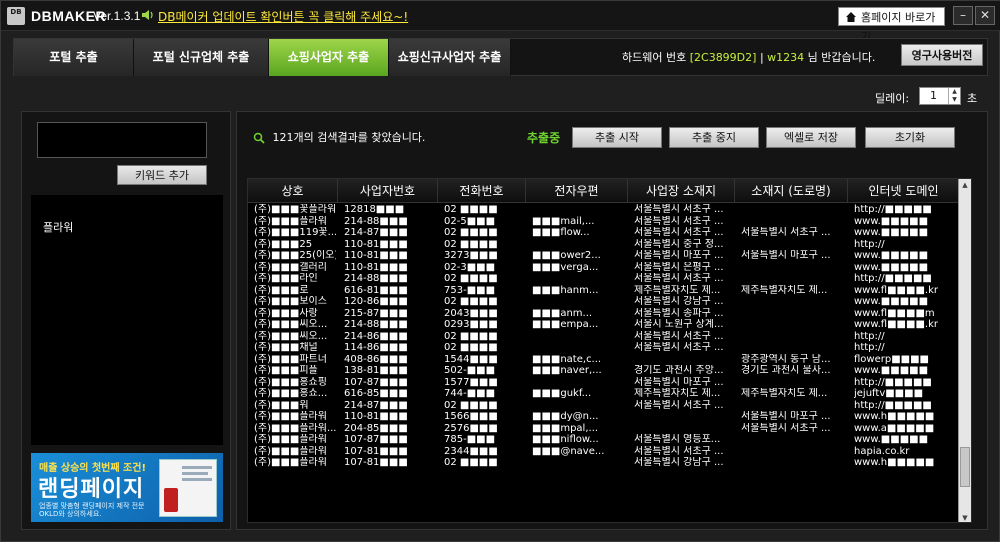 This screenshot has width=1000, height=542. What do you see at coordinates (74, 57) in the screenshot?
I see `tab-portal-extract: 포털 추출` at bounding box center [74, 57].